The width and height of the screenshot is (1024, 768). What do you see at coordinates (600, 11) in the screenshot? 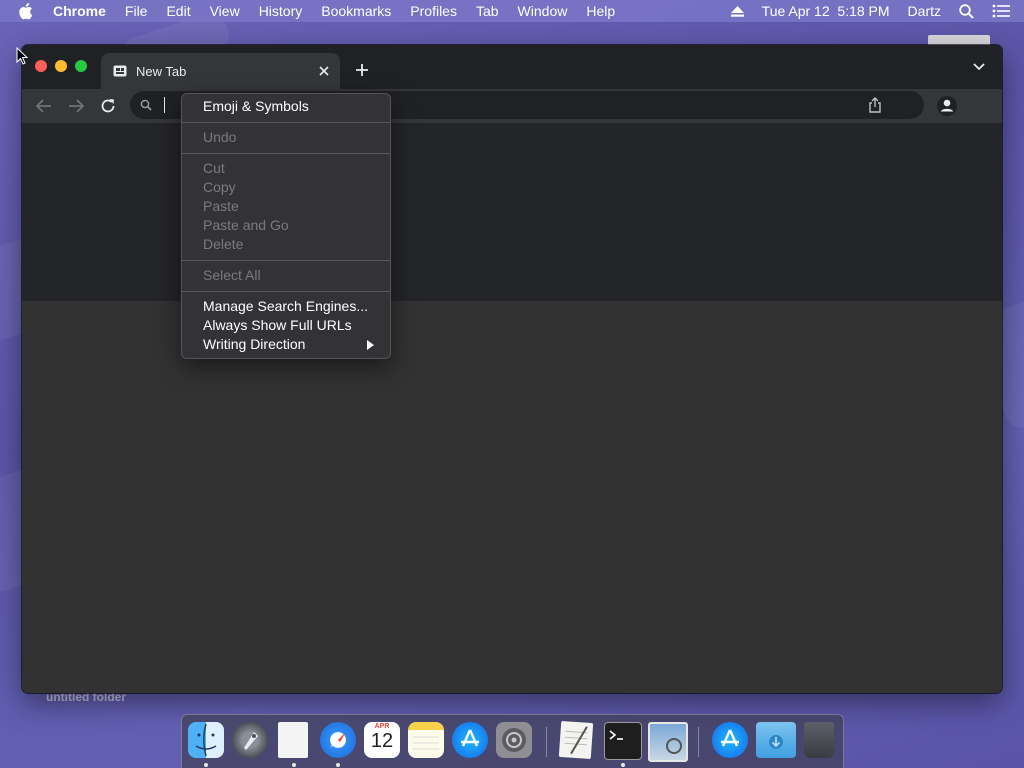
I see `menu-help: Help` at bounding box center [600, 11].